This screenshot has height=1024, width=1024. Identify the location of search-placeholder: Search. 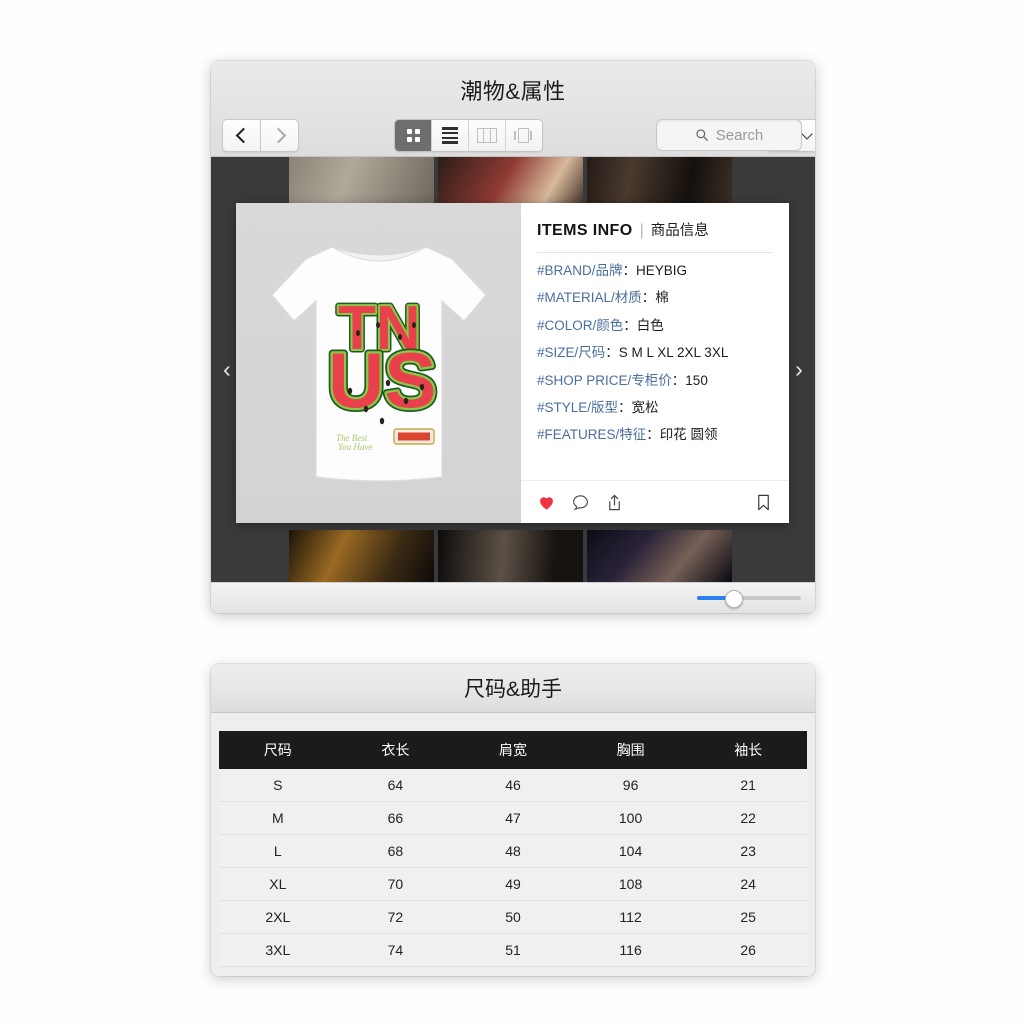
(739, 135).